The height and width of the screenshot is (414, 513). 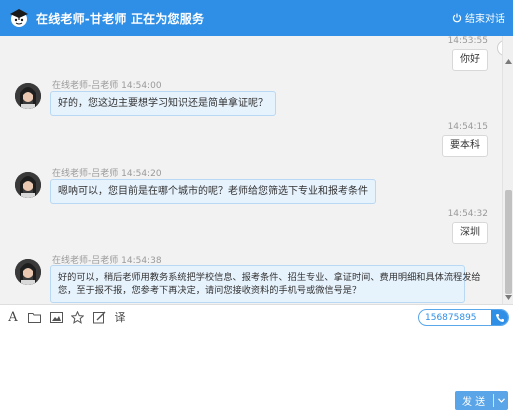 I want to click on translate-icon: 译, so click(x=120, y=317).